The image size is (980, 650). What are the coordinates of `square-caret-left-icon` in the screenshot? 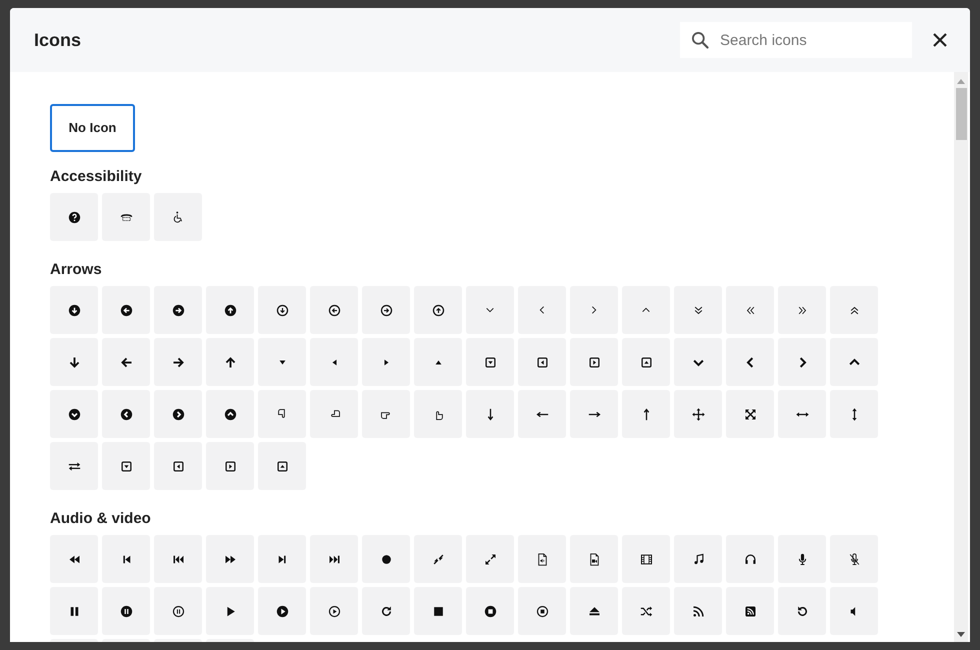 It's located at (542, 362).